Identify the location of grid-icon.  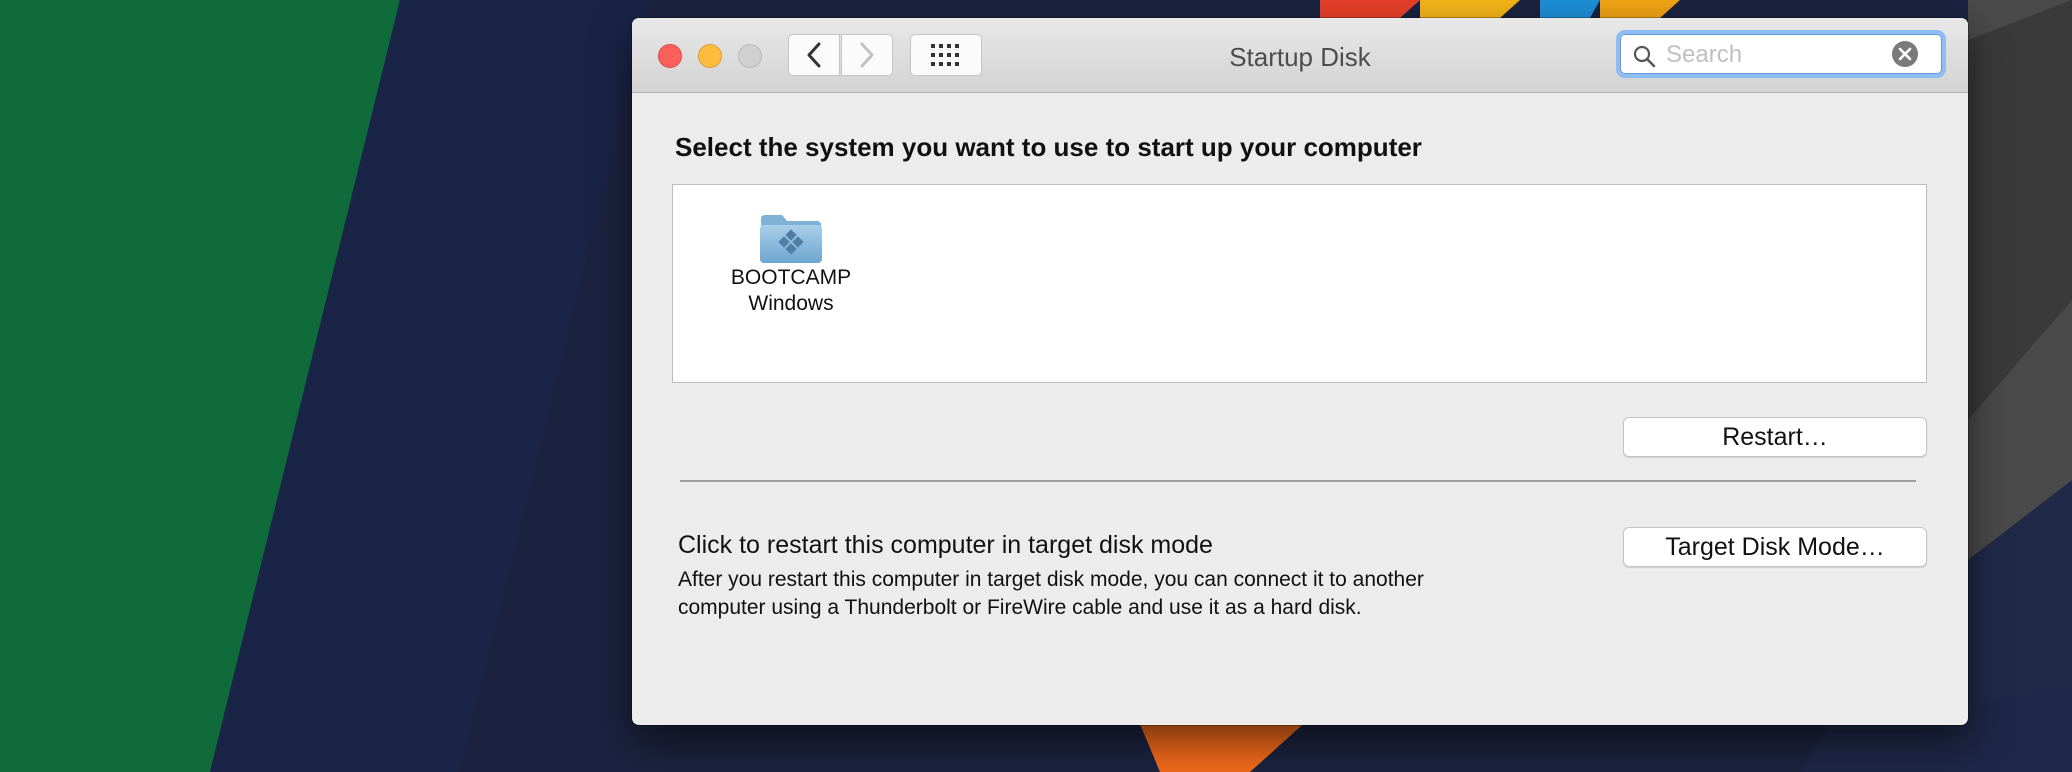
(945, 55).